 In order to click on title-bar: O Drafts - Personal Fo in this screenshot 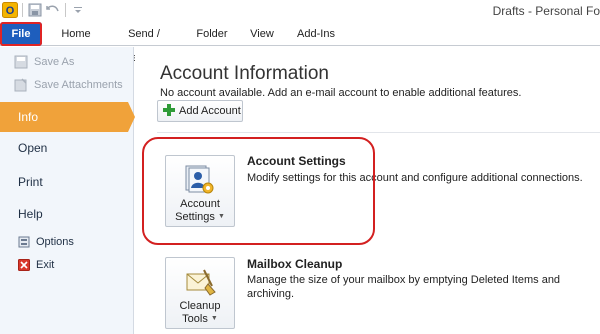, I will do `click(300, 11)`.